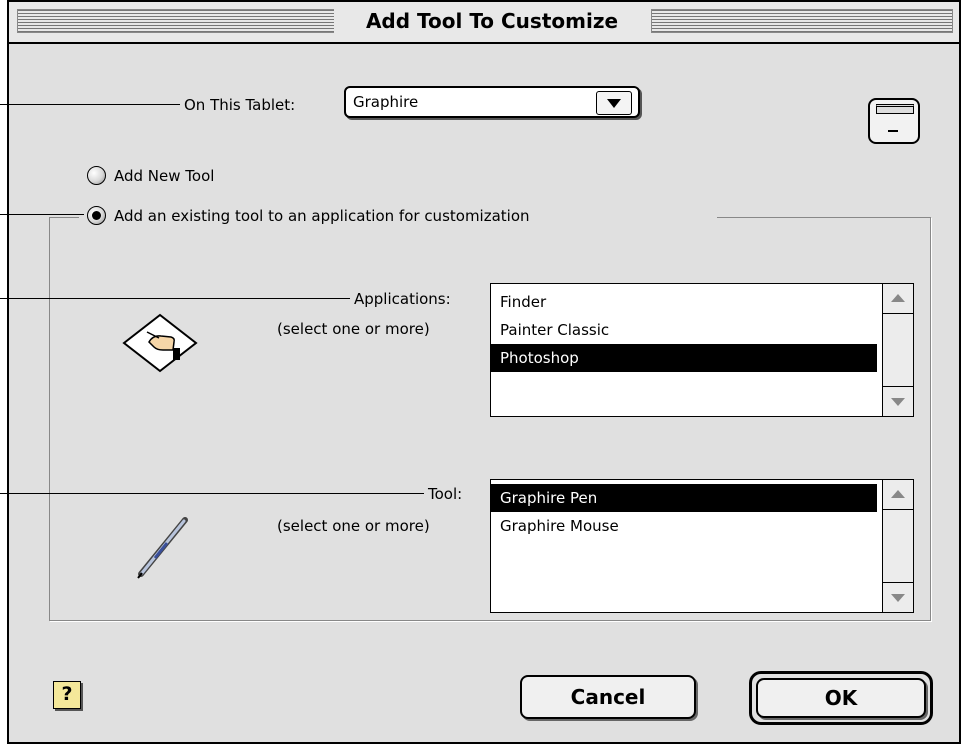  I want to click on applications-listbox: Finder Painter Classic Photoshop, so click(702, 350).